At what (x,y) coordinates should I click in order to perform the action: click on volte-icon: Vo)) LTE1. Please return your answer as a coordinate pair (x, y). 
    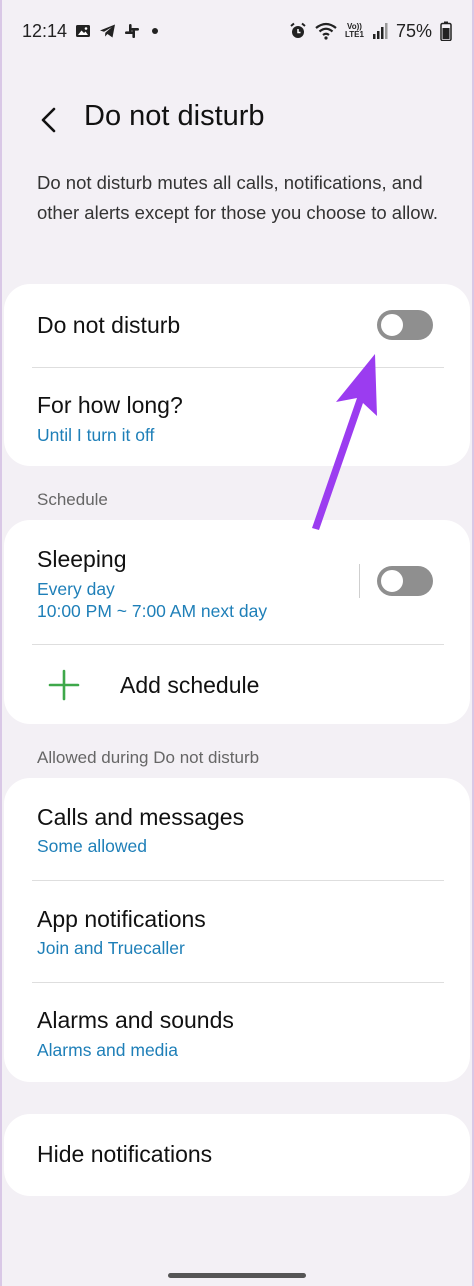
    Looking at the image, I should click on (354, 30).